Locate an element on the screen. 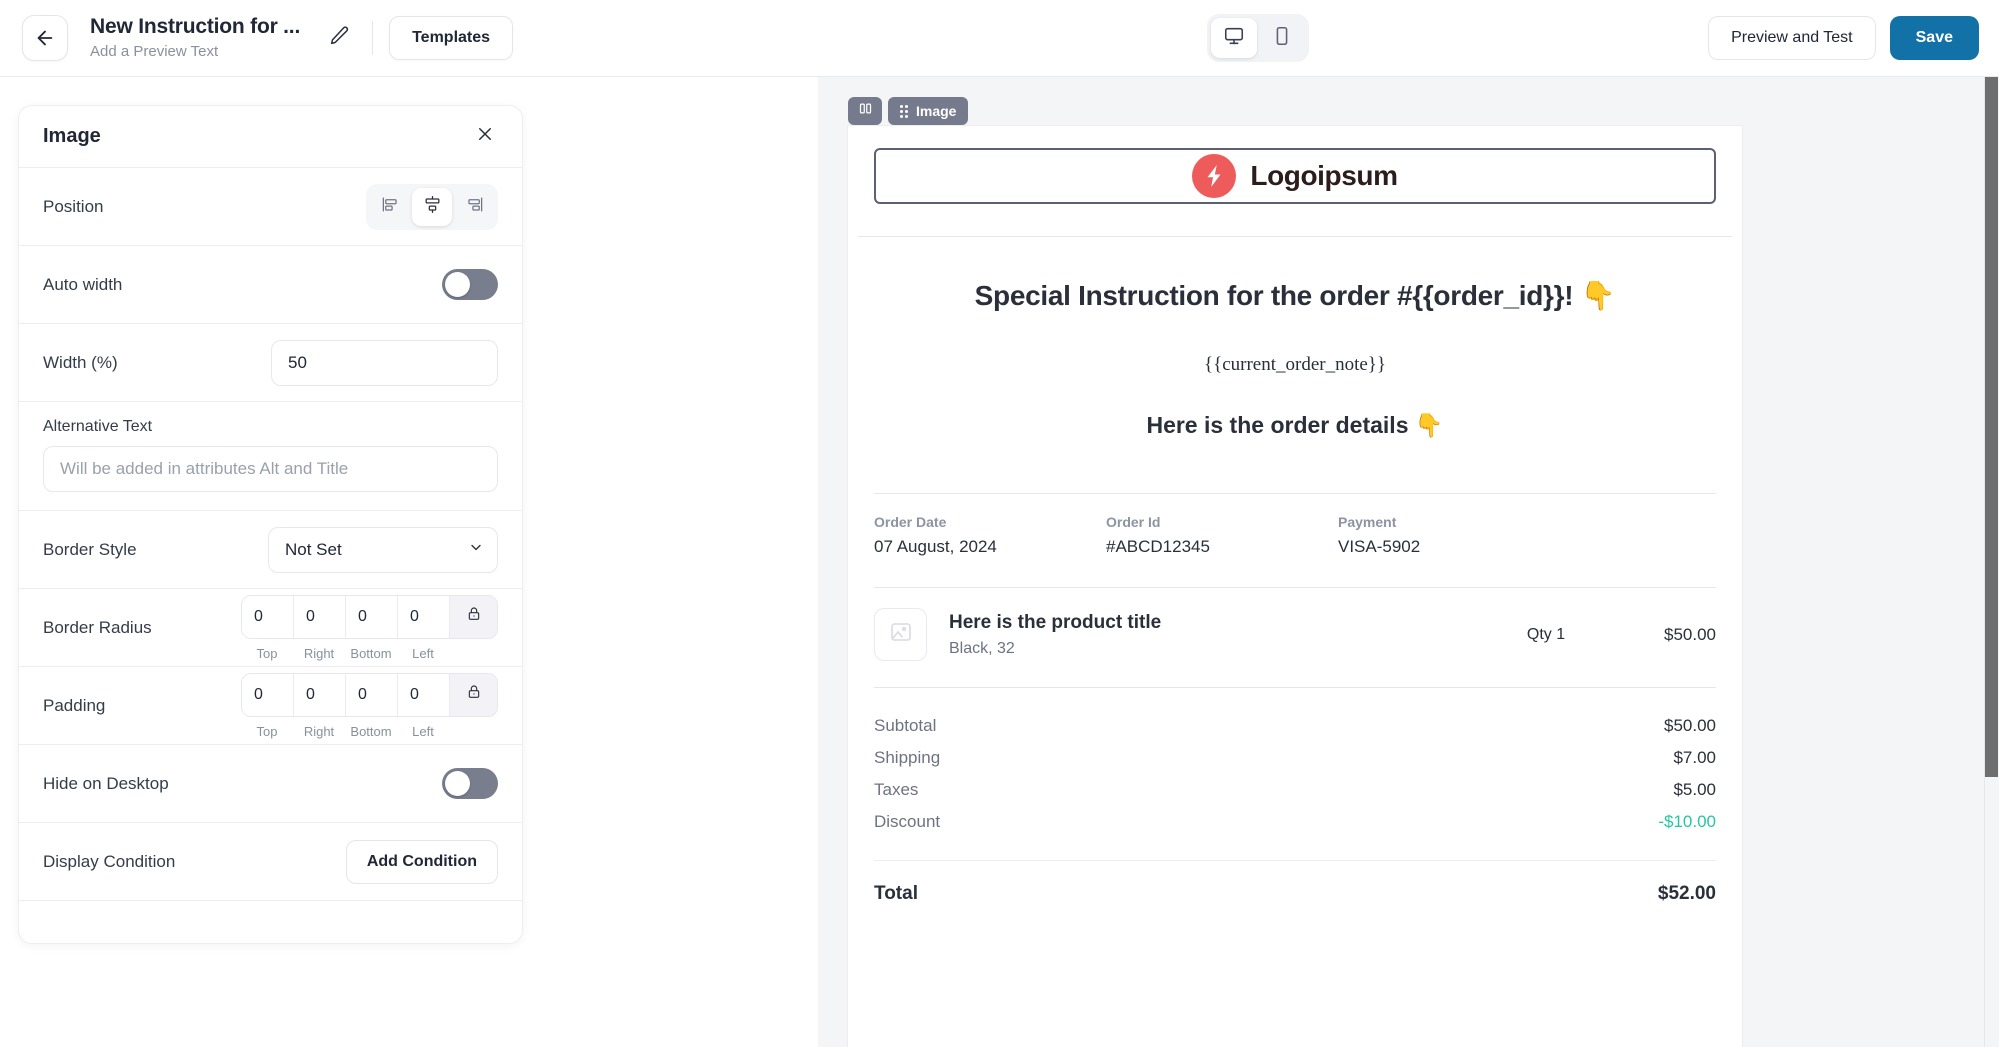 The height and width of the screenshot is (1047, 1999). logo-block: Logoipsum is located at coordinates (1295, 176).